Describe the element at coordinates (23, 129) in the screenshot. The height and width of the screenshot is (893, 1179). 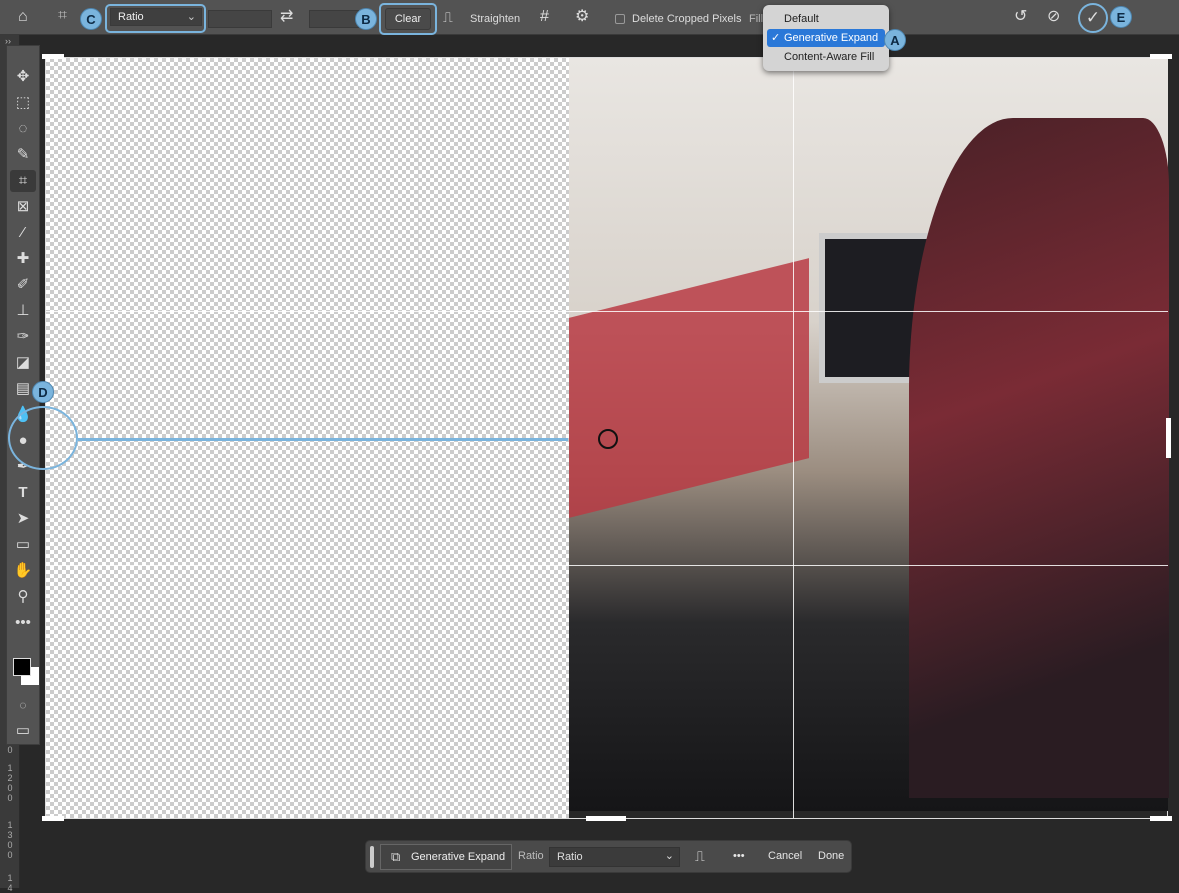
I see `lasso-tool-icon: ◌` at that location.